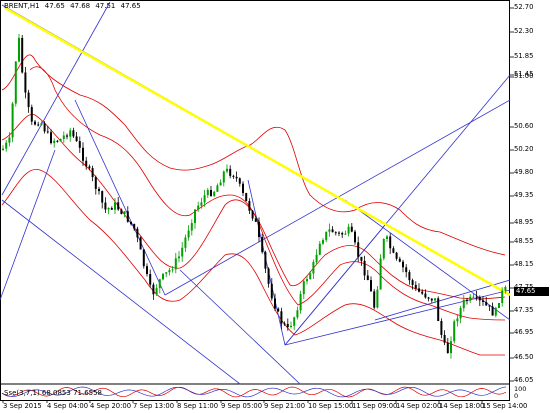  What do you see at coordinates (531, 291) in the screenshot?
I see `current-price-tag: 47.65` at bounding box center [531, 291].